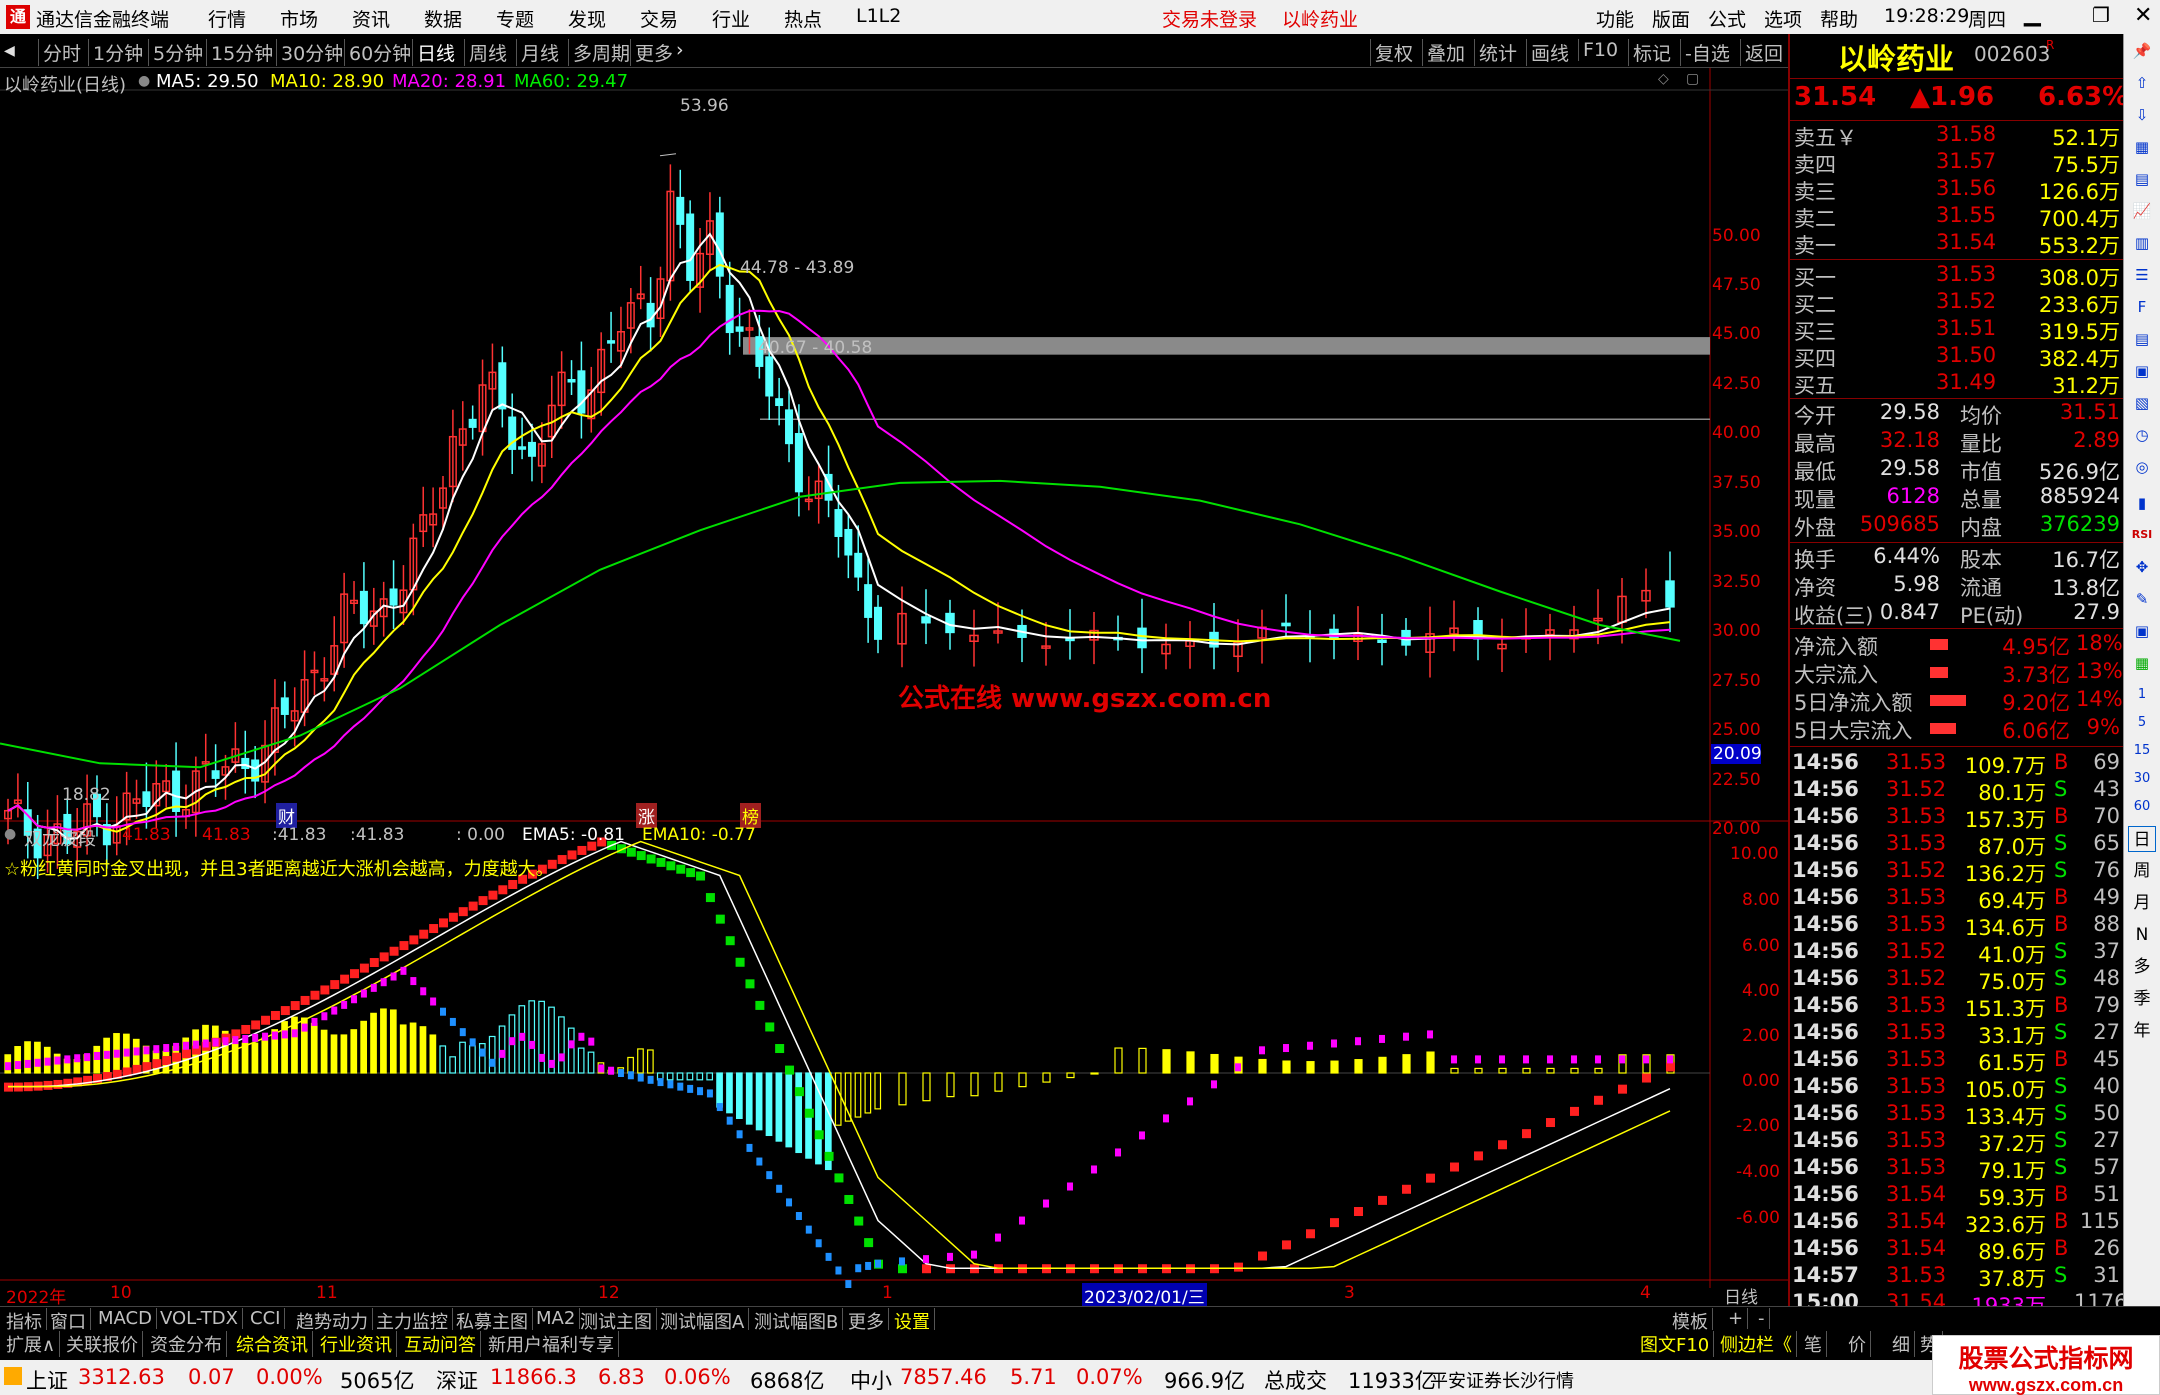  I want to click on side-tab: 笔, so click(1813, 1344).